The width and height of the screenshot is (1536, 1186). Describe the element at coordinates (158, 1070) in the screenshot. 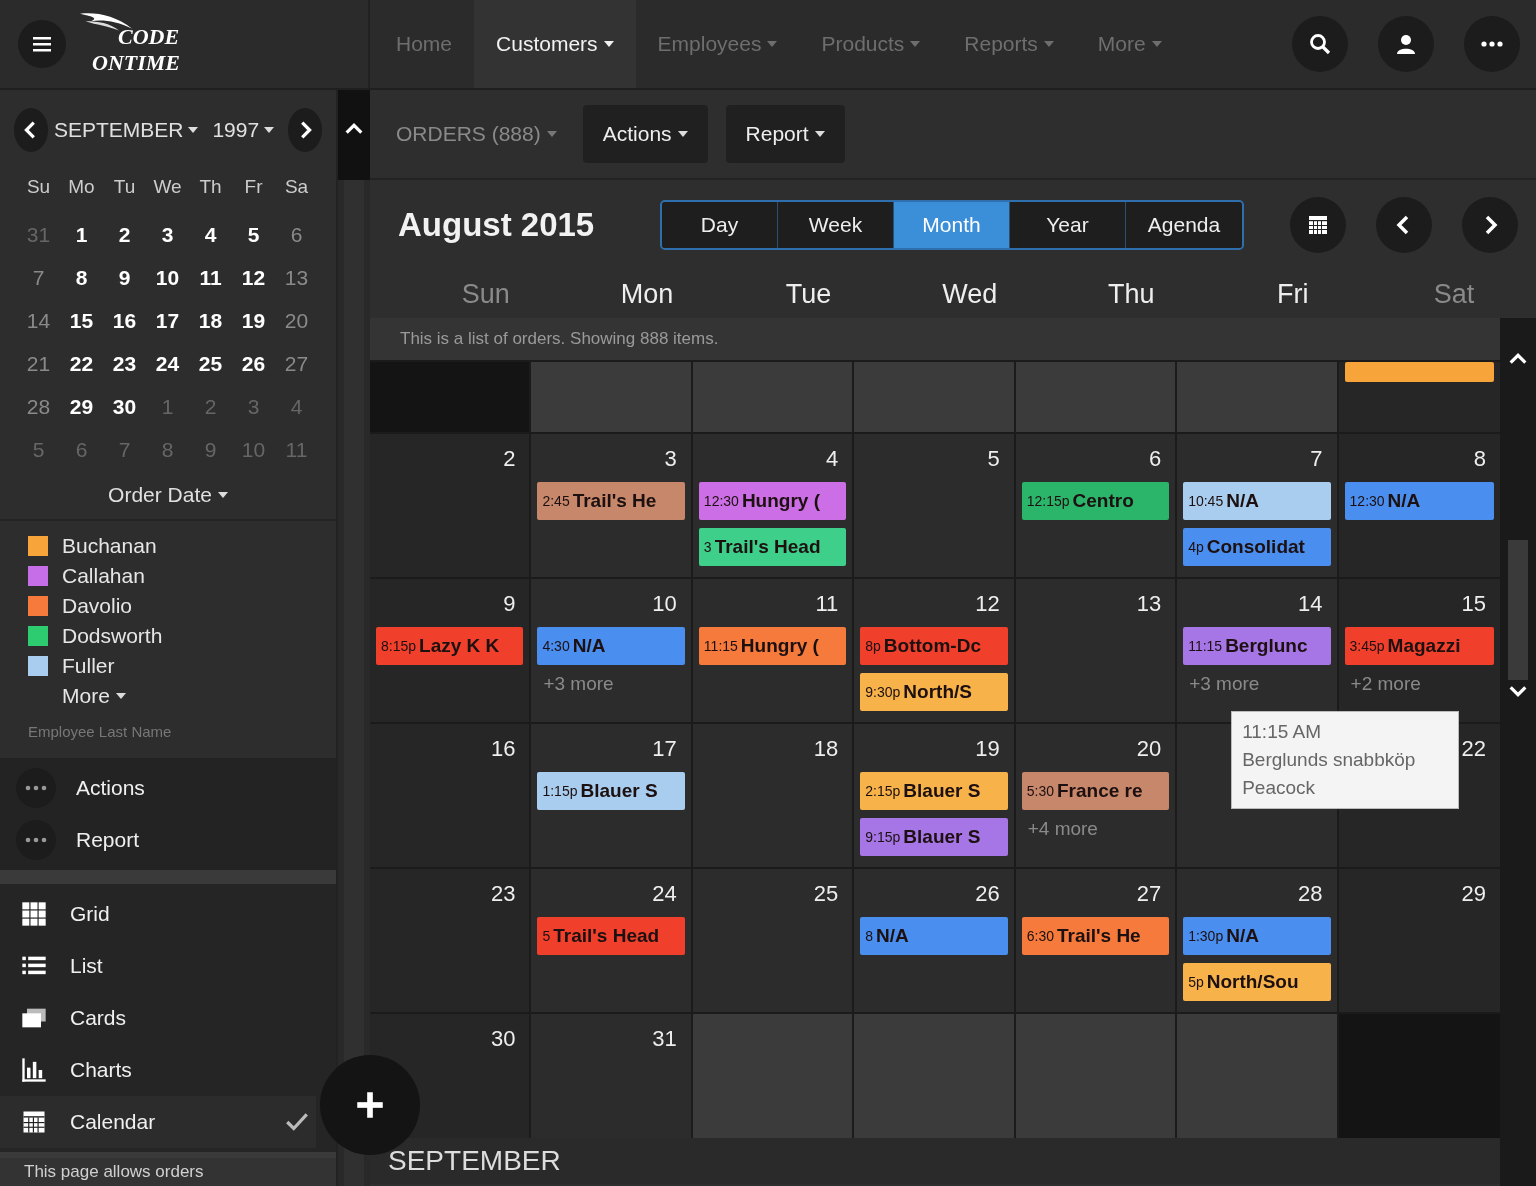

I see `view-menu-item: Charts` at that location.